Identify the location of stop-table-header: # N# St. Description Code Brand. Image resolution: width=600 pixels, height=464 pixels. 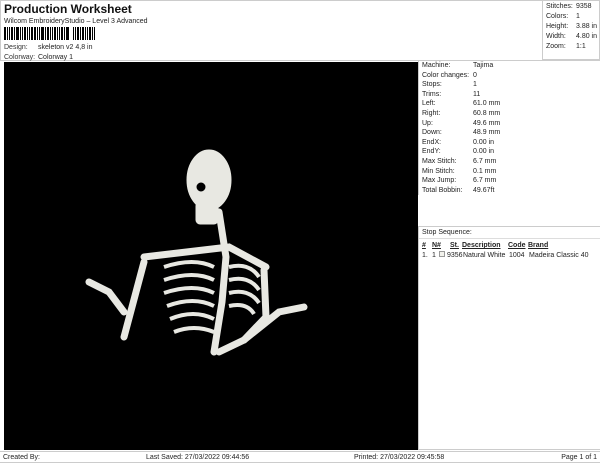
(509, 246).